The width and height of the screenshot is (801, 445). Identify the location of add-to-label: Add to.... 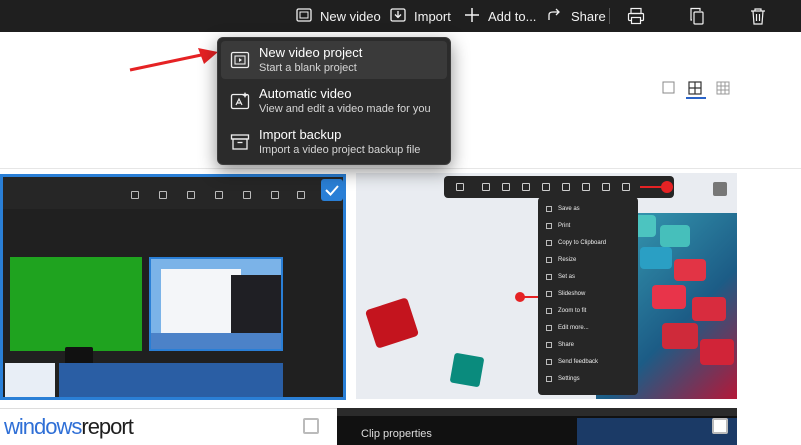
(512, 16).